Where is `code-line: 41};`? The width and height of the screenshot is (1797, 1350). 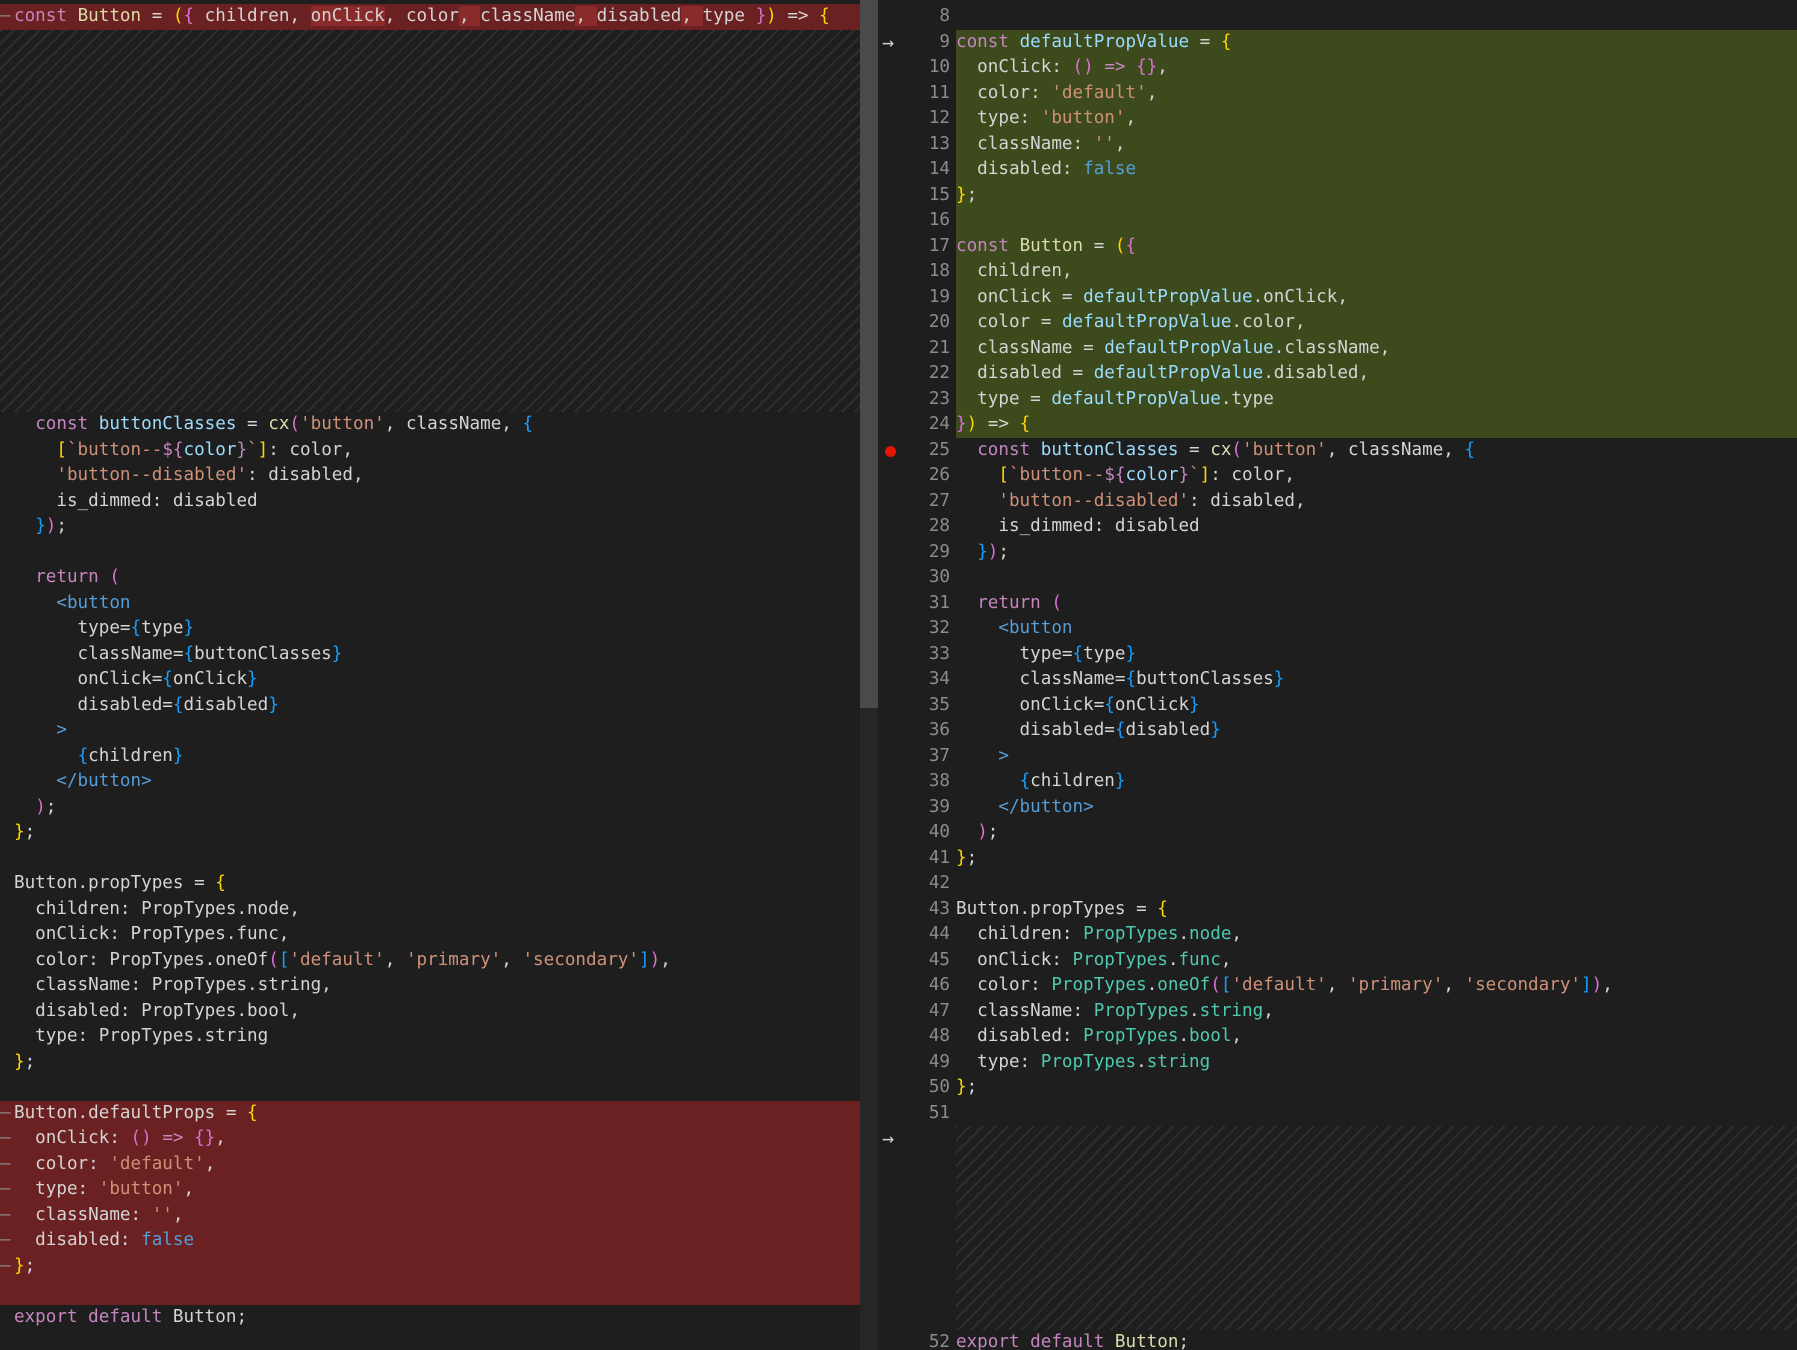 code-line: 41}; is located at coordinates (1337, 859).